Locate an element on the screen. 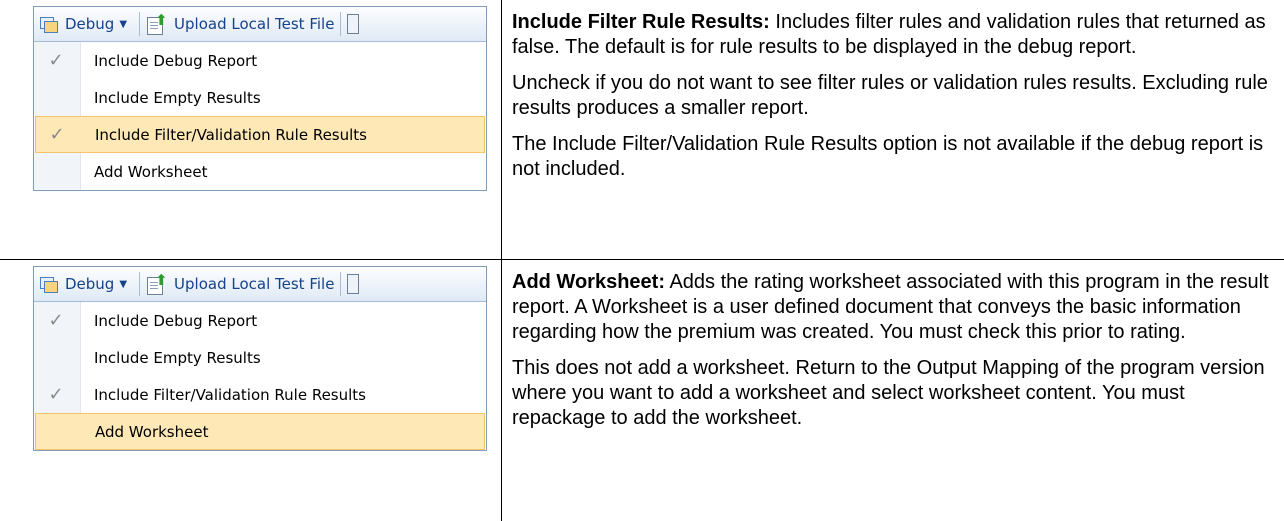 The height and width of the screenshot is (521, 1284). option-title: Include Filter Rule Results: is located at coordinates (641, 22).